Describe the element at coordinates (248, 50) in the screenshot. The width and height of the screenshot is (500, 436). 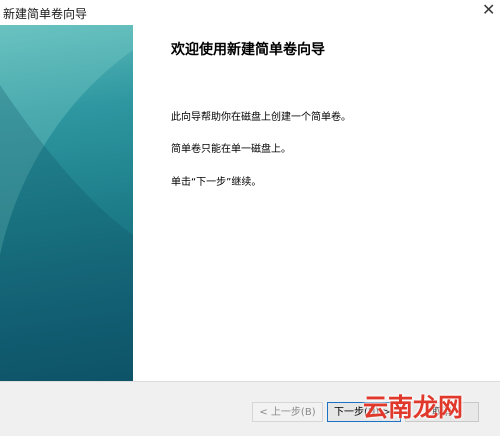
I see `wizard-heading: 欢迎使用新建简单卷向导` at that location.